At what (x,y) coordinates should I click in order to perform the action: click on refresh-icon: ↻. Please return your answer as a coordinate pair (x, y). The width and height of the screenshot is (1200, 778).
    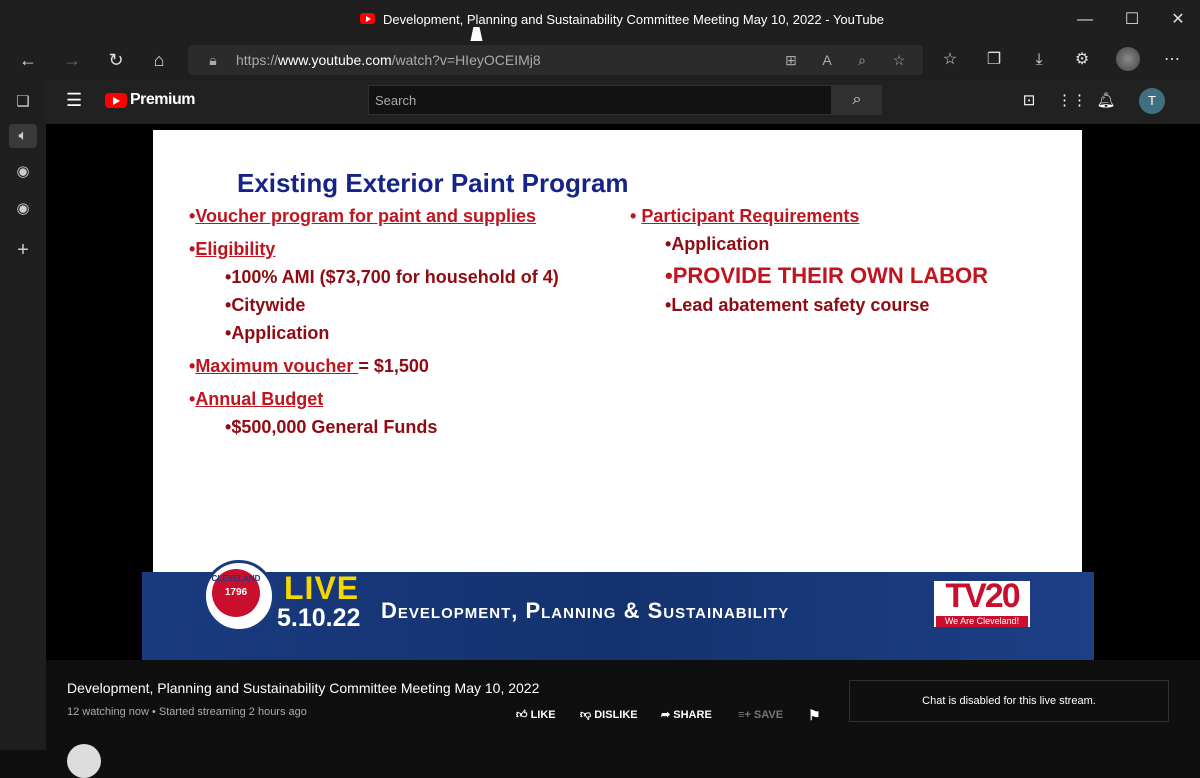
    Looking at the image, I should click on (116, 60).